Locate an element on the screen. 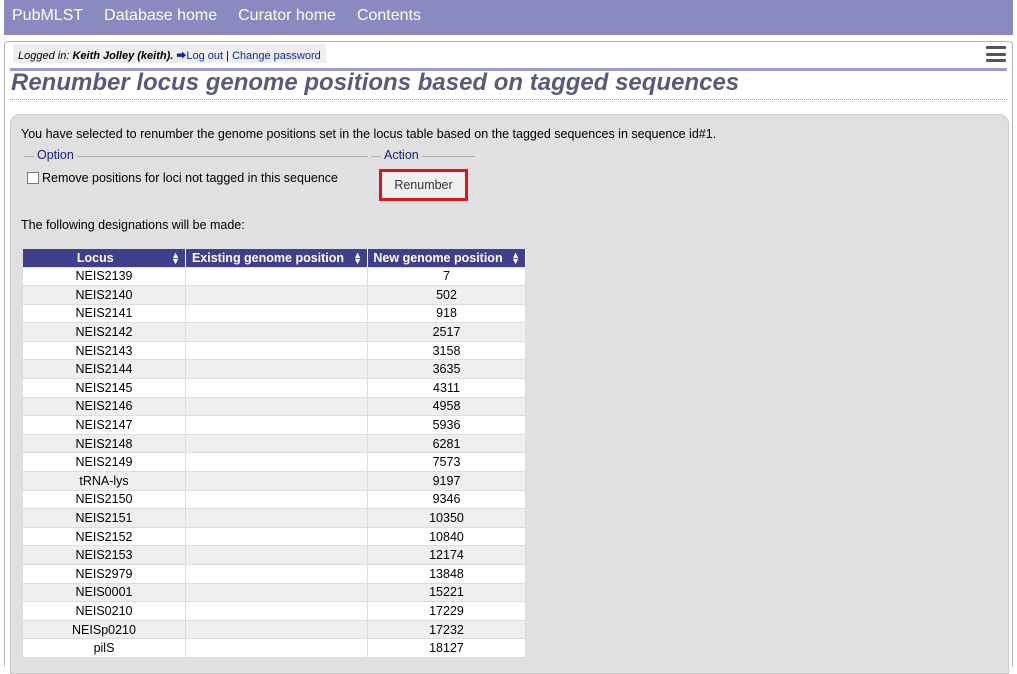 The width and height of the screenshot is (1017, 674). cell-locus: NEIS2145 is located at coordinates (104, 388).